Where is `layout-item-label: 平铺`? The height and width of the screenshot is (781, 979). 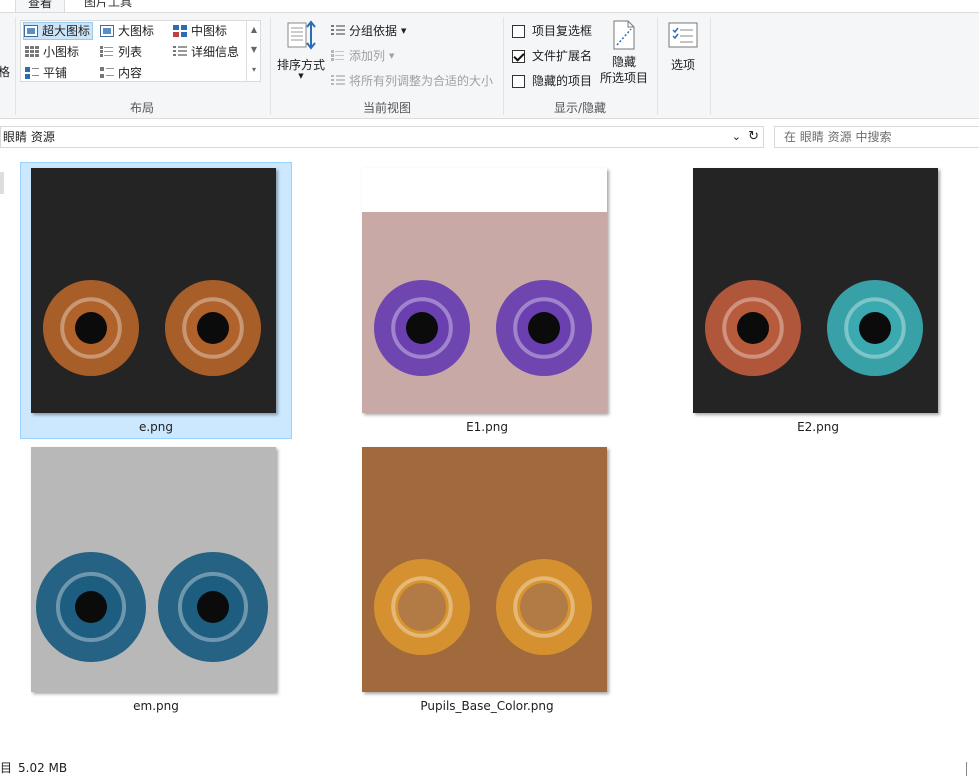 layout-item-label: 平铺 is located at coordinates (55, 73).